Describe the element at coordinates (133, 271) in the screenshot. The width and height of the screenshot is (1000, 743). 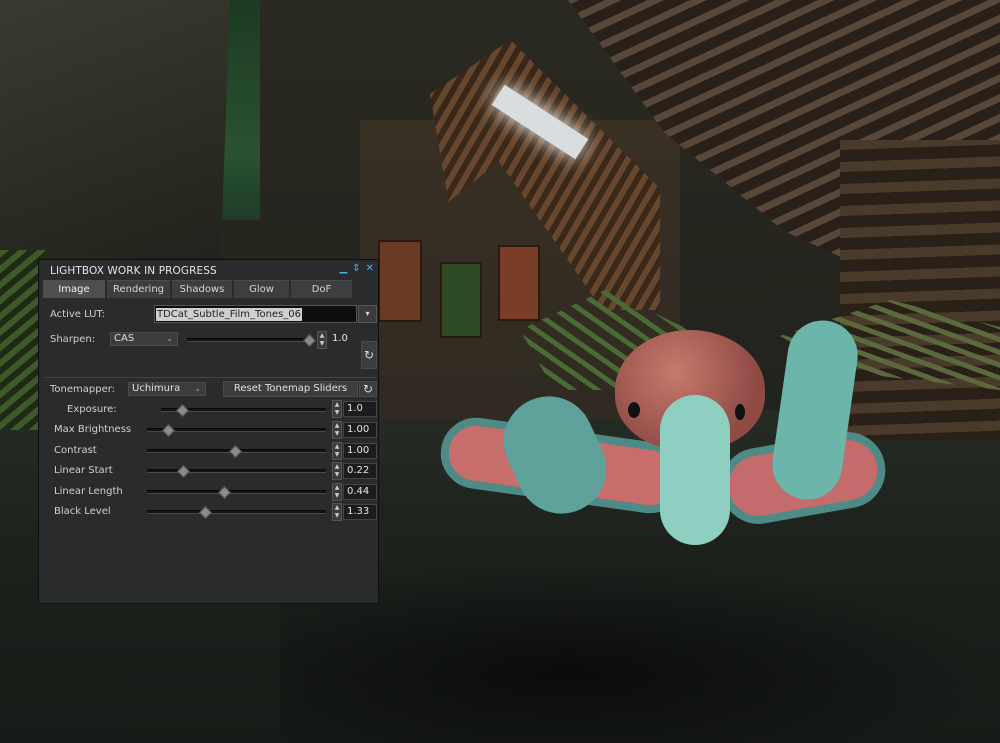
I see `window-title: LIGHTBOX WORK IN PROGRESS` at that location.